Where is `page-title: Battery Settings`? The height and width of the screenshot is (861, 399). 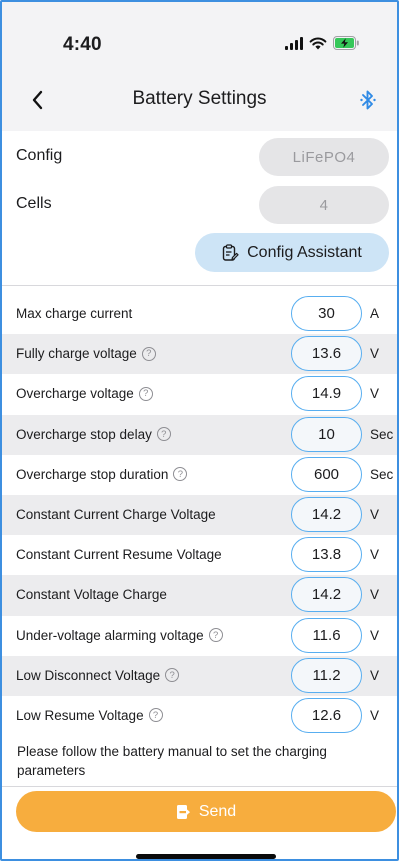
page-title: Battery Settings is located at coordinates (199, 98).